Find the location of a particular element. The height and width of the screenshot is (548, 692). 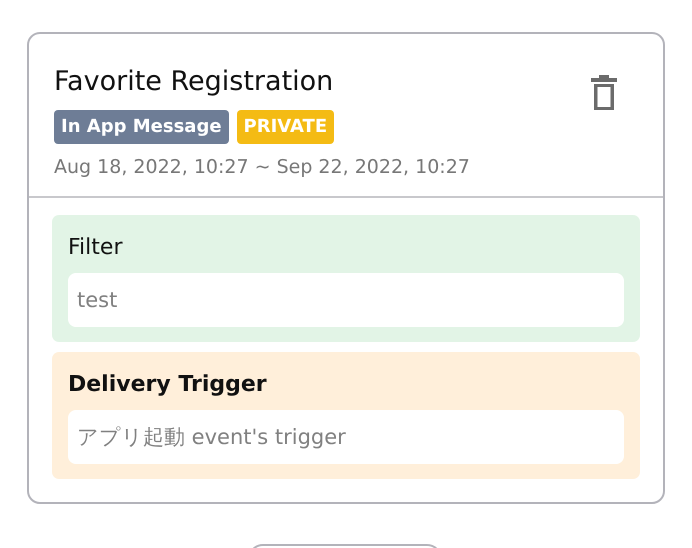

input-field: アプリ起動 event's trigger is located at coordinates (346, 437).